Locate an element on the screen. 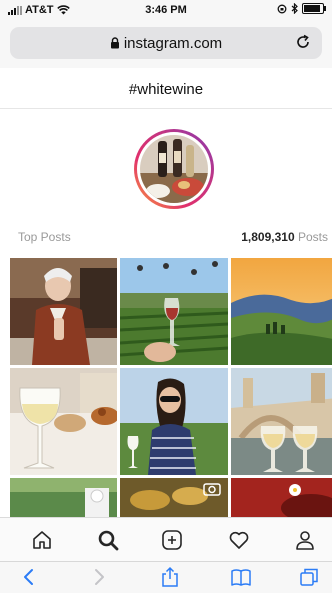 The width and height of the screenshot is (332, 593). share-icon is located at coordinates (170, 577).